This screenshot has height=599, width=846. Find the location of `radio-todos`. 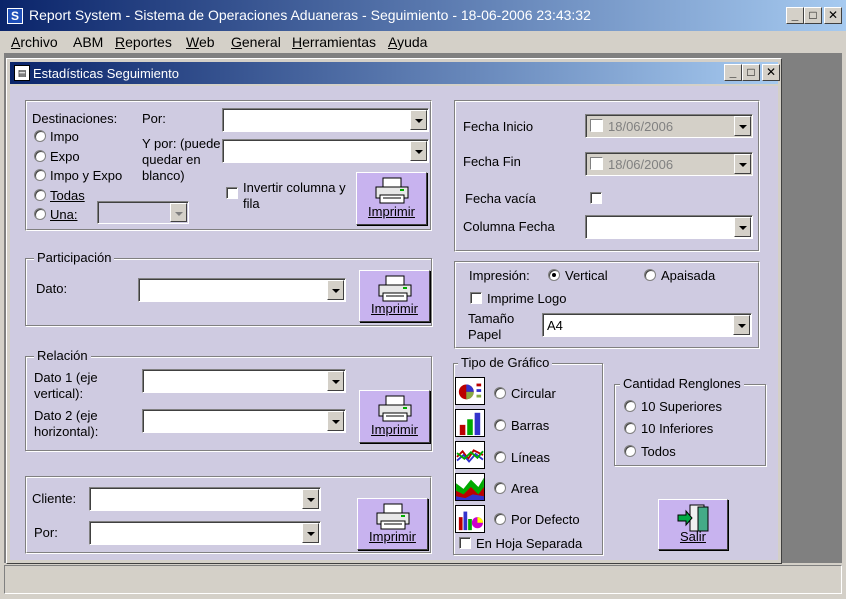

radio-todos is located at coordinates (630, 451).